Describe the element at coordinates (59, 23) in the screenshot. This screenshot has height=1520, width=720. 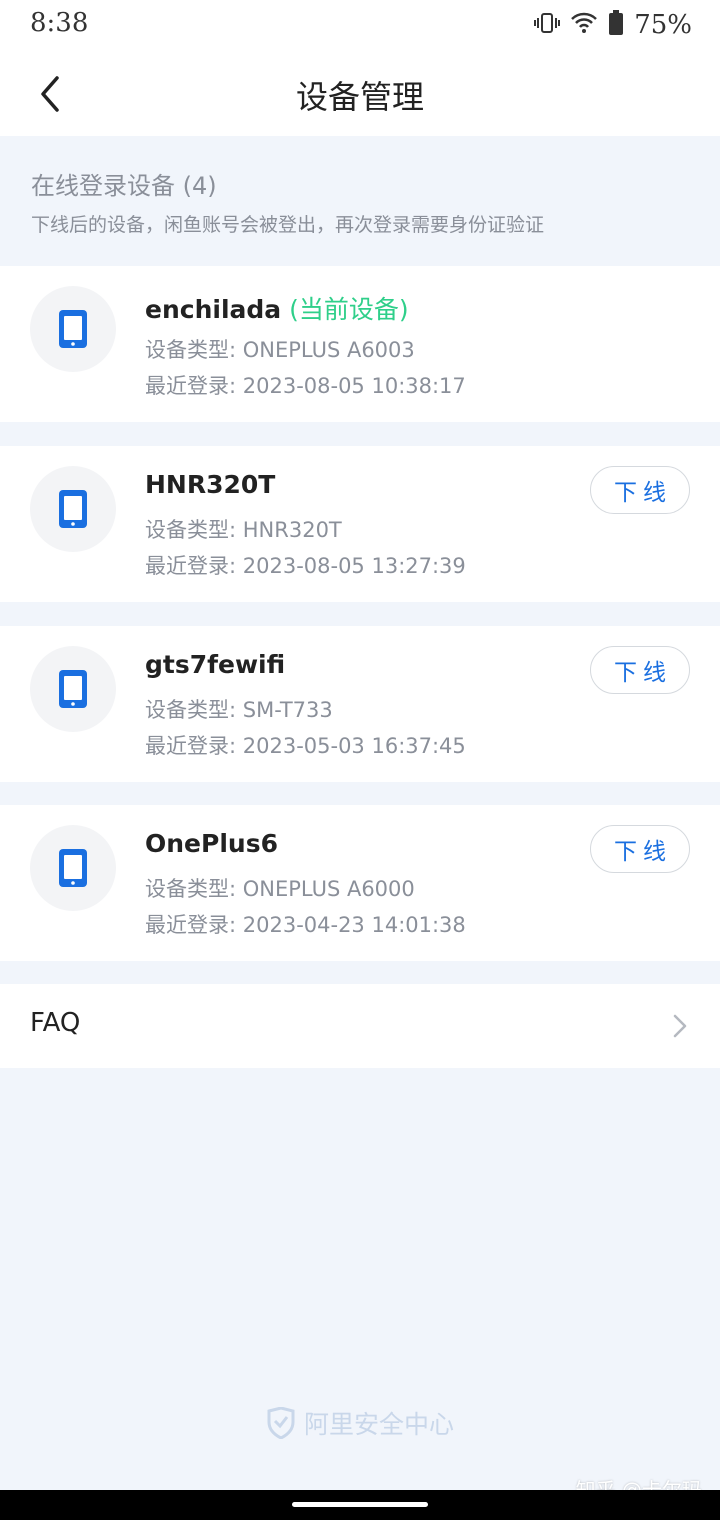
I see `status-time: 8:38` at that location.